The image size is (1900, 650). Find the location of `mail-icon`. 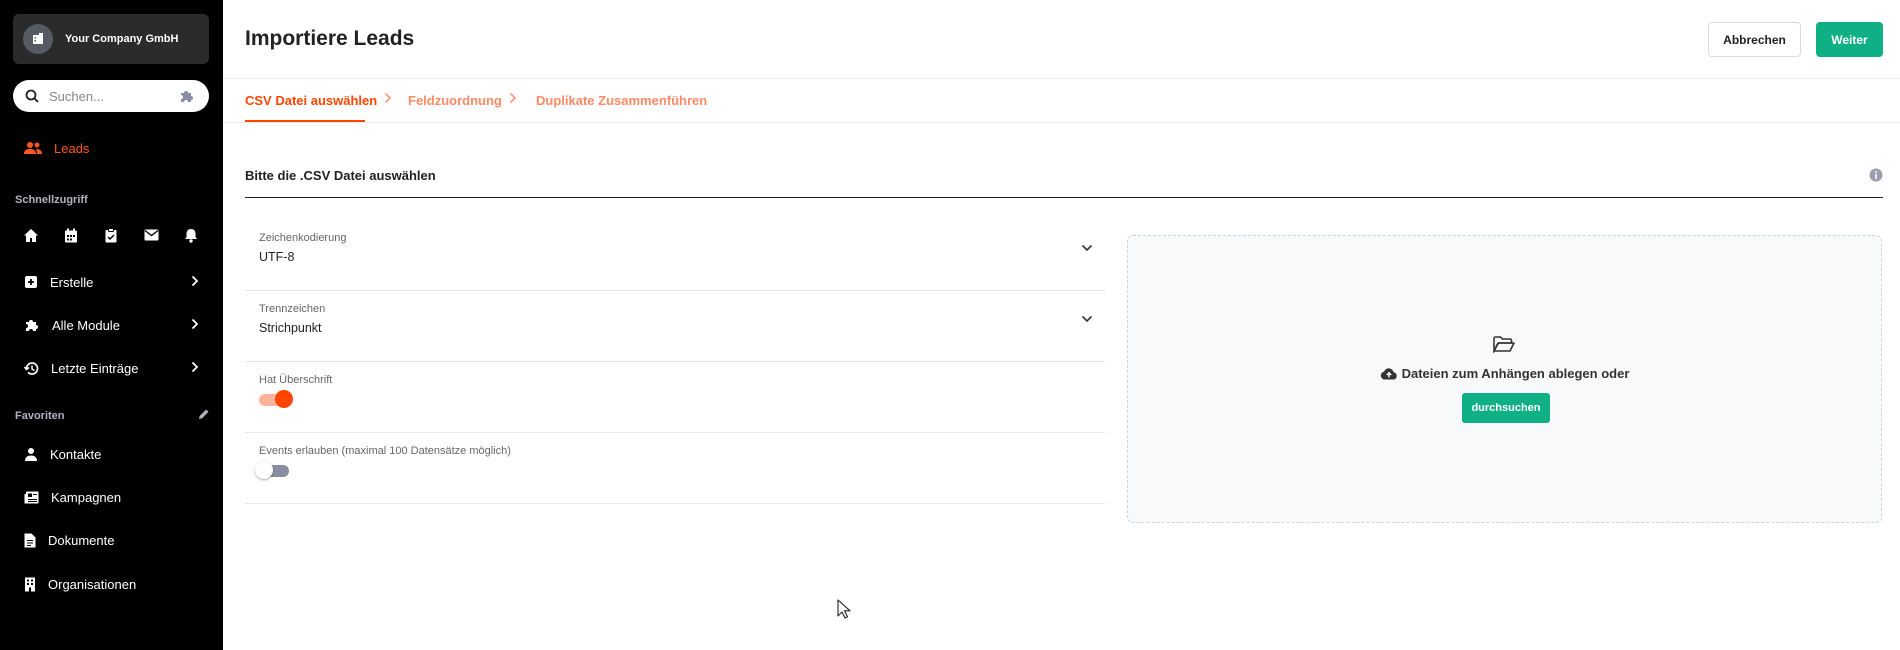

mail-icon is located at coordinates (151, 235).